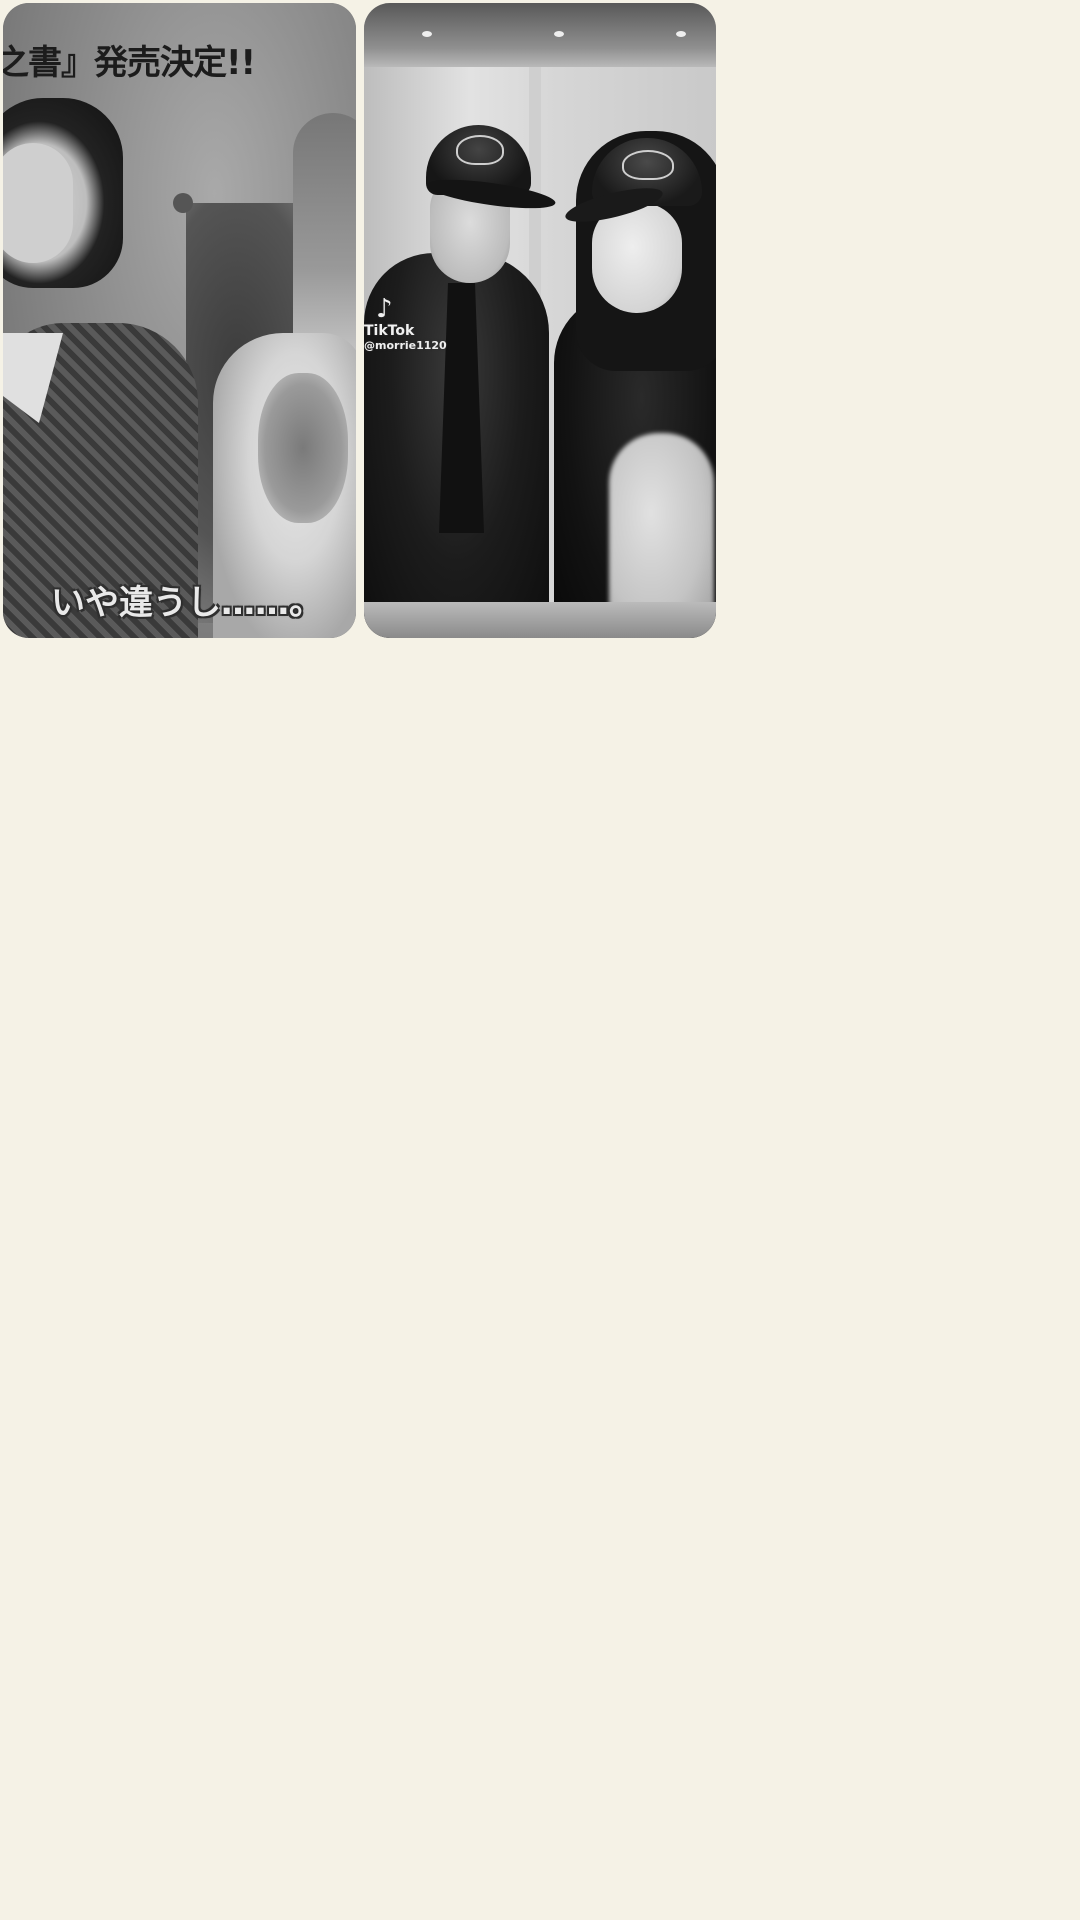 The height and width of the screenshot is (1920, 1080). I want to click on tiktok-watermark: TikTok, so click(389, 331).